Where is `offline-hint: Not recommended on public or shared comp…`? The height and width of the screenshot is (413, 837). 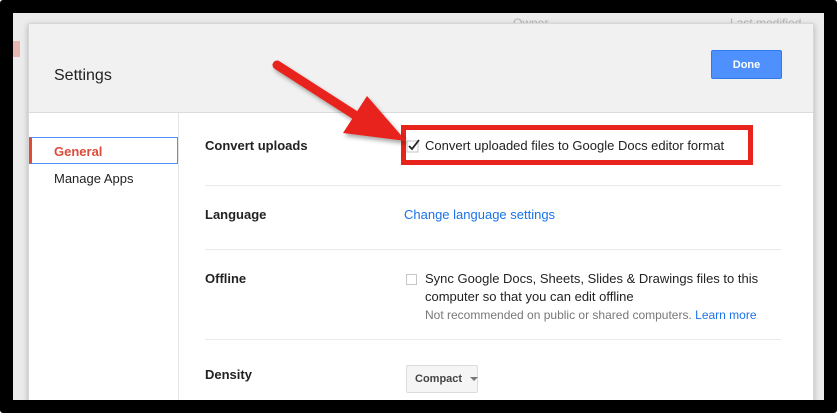 offline-hint: Not recommended on public or shared comp… is located at coordinates (591, 315).